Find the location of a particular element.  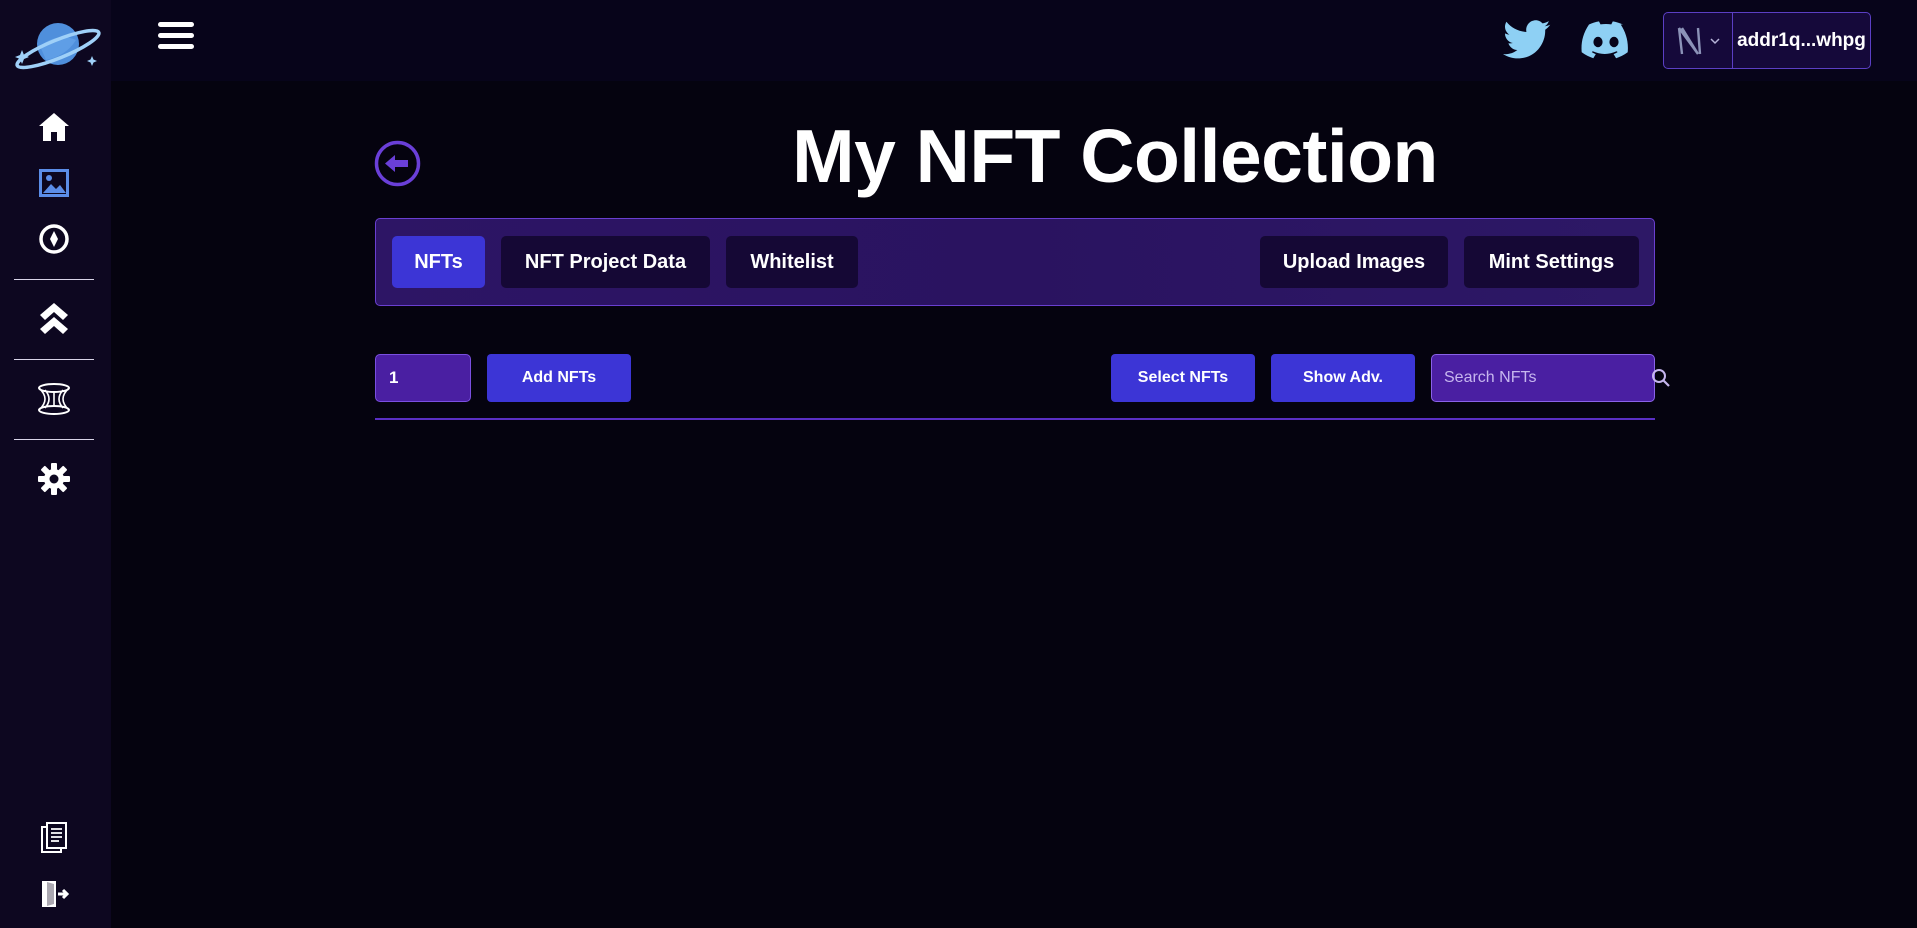

sidebar is located at coordinates (55, 464).